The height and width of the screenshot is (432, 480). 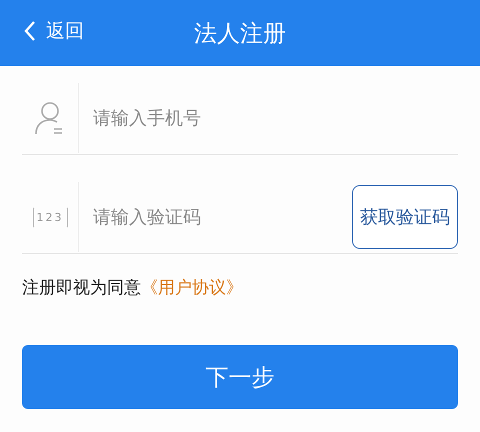 What do you see at coordinates (50, 118) in the screenshot?
I see `user-icon` at bounding box center [50, 118].